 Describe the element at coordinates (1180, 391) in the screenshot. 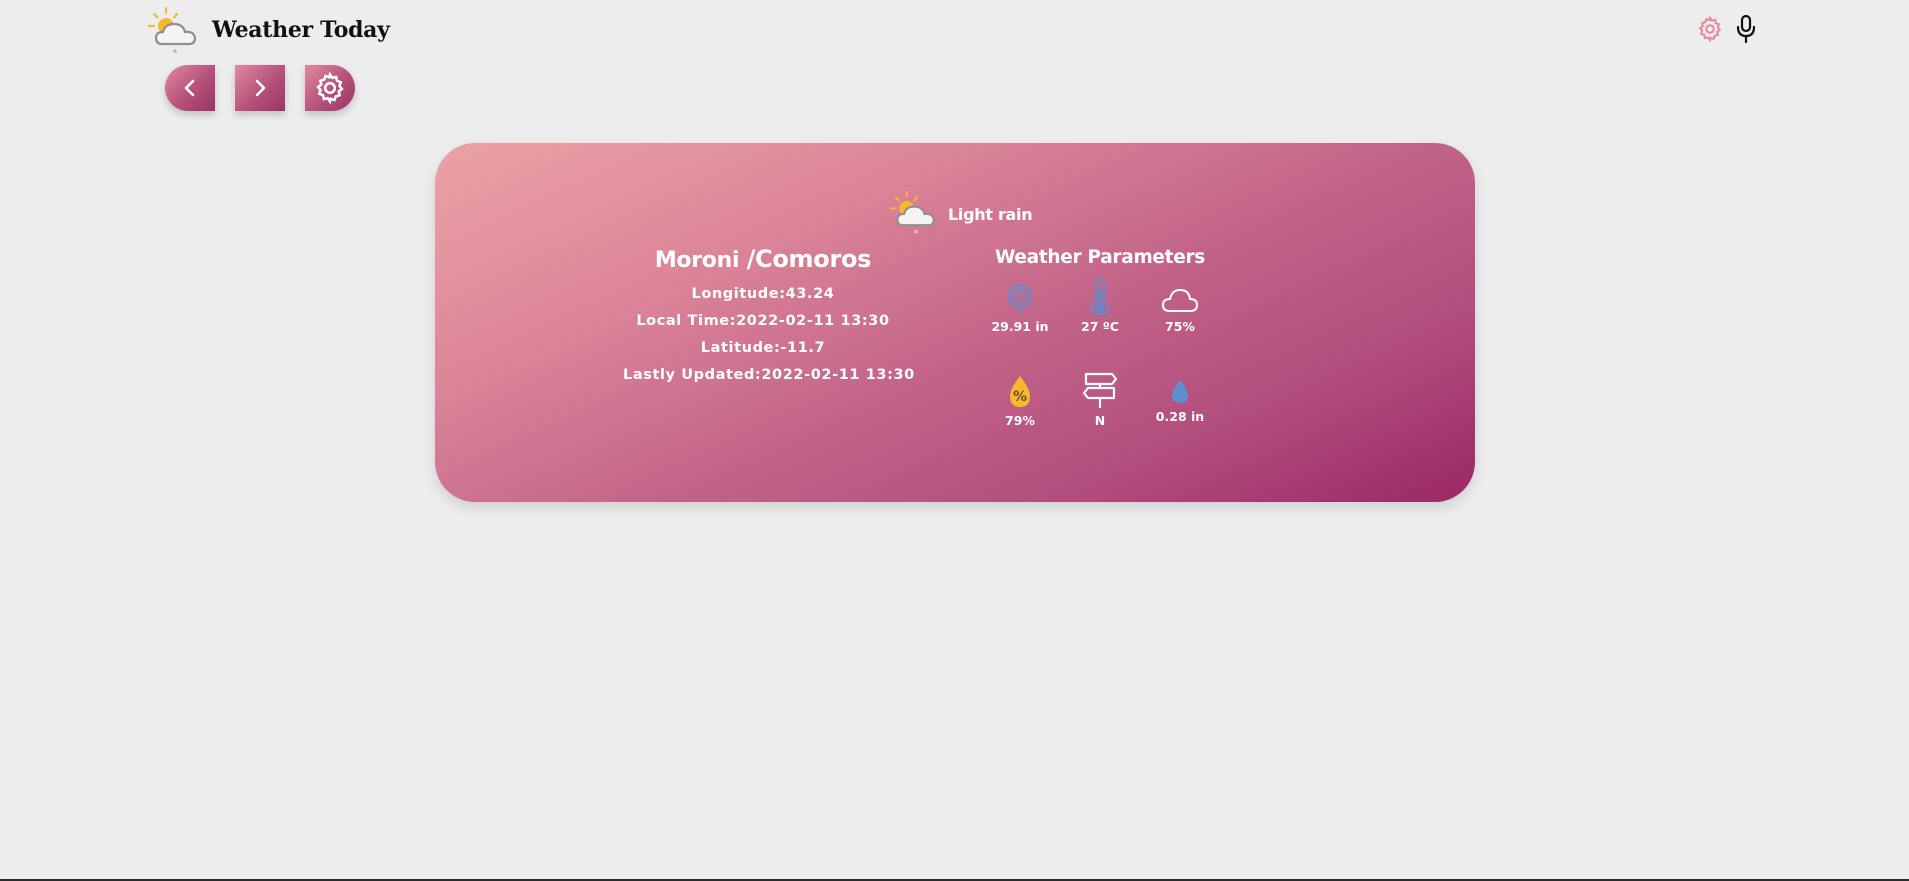

I see `precipitation-drop-icon` at that location.